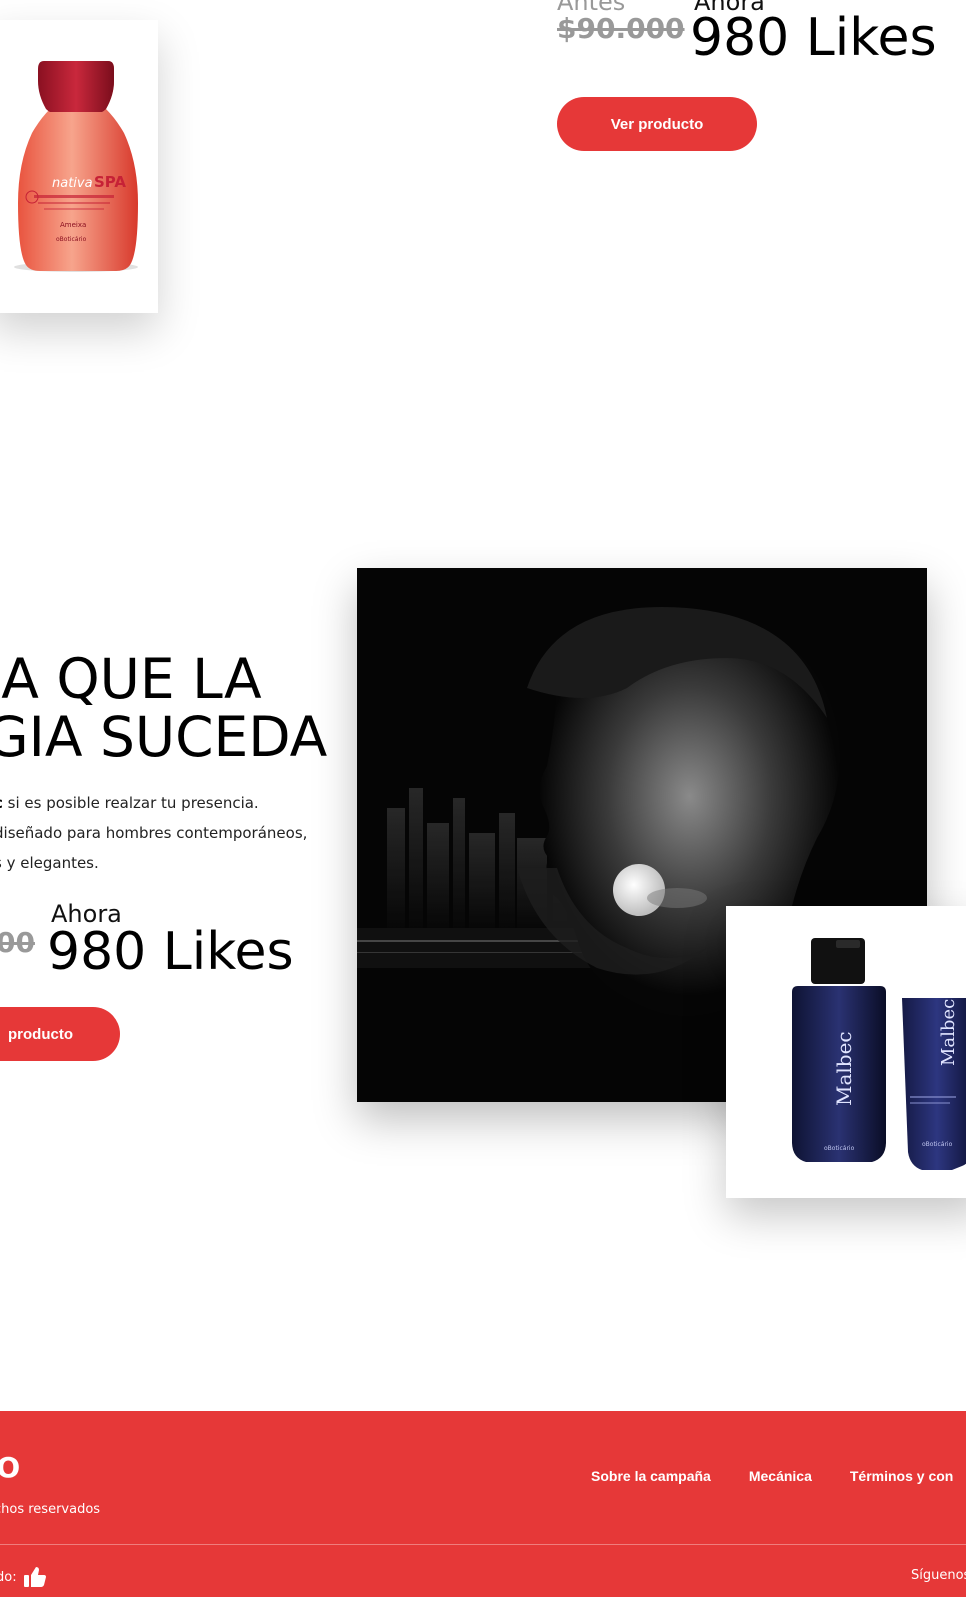 The image size is (966, 1597). Describe the element at coordinates (50, 1509) in the screenshot. I see `footer-rights: chos reservados` at that location.